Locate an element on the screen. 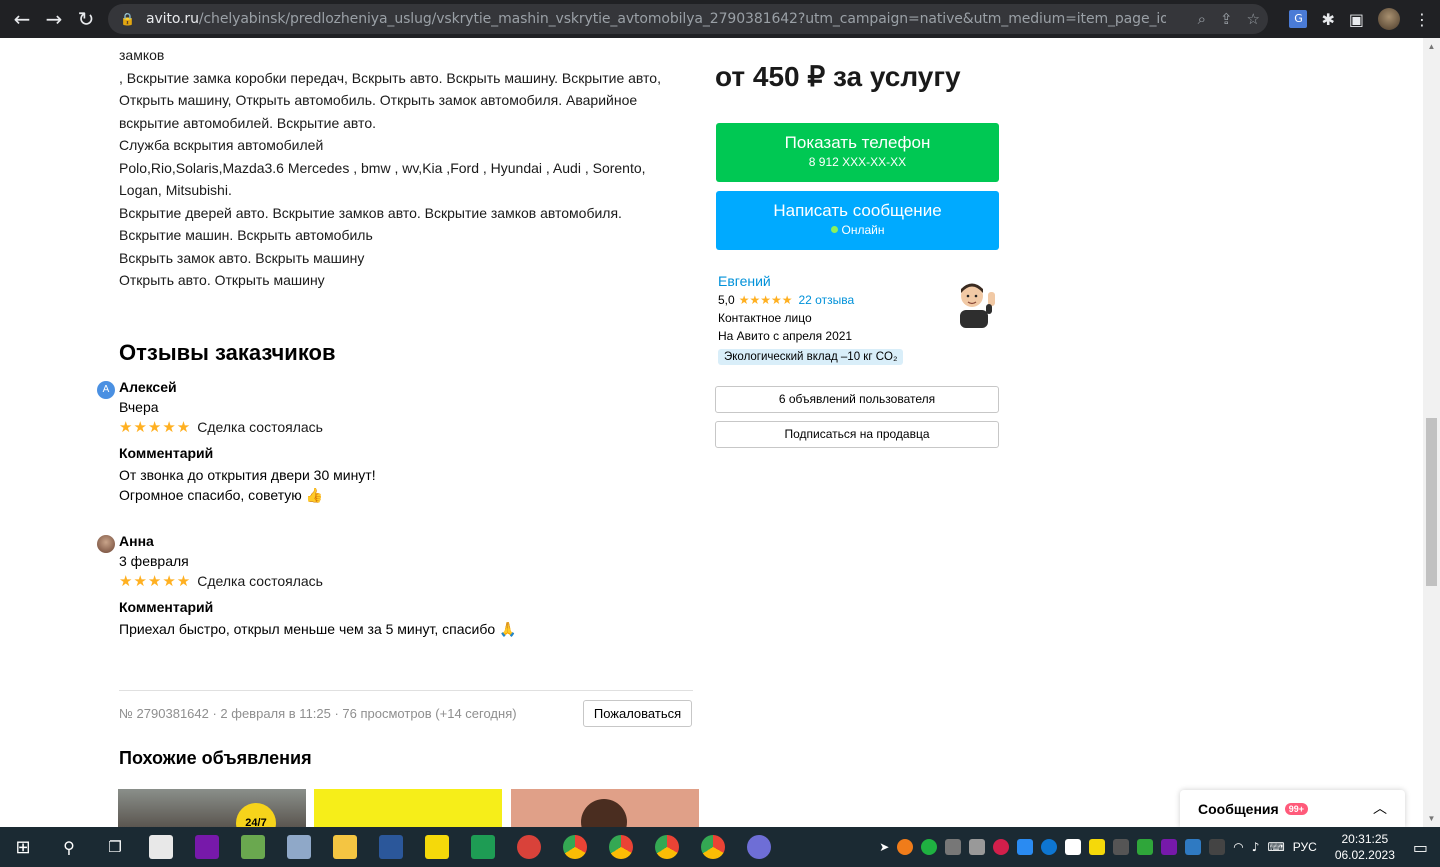 This screenshot has width=1440, height=867. seller-avatar is located at coordinates (974, 302).